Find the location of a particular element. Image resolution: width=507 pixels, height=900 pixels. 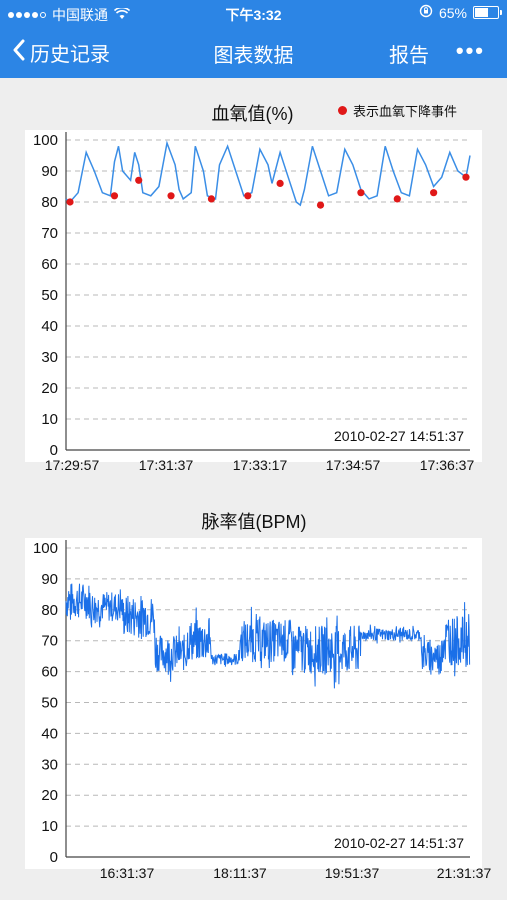

spo2-timestamp: 2010-02-27 14:51:37 is located at coordinates (399, 436).